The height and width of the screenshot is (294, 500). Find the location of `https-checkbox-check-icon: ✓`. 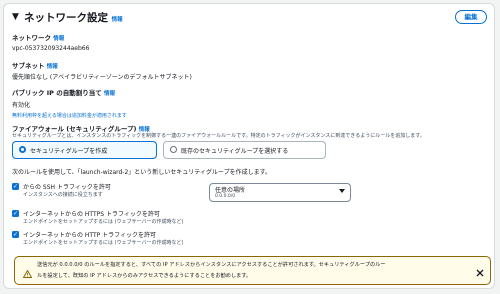

https-checkbox-check-icon: ✓ is located at coordinates (15, 213).